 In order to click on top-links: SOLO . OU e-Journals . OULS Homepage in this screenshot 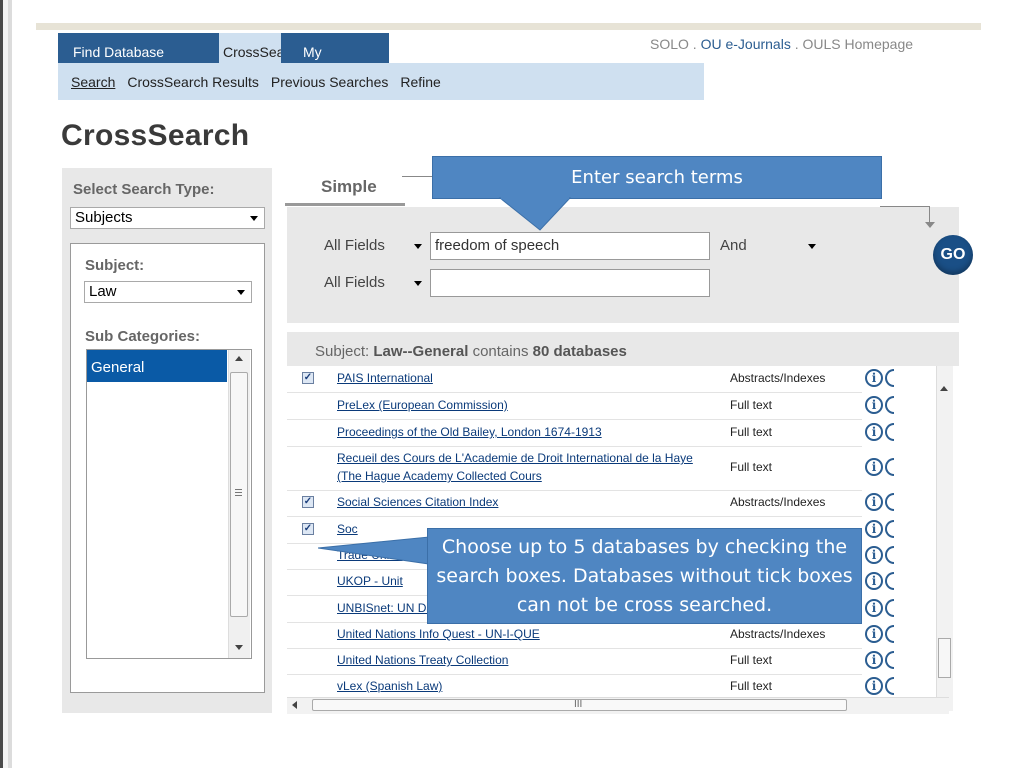, I will do `click(781, 44)`.